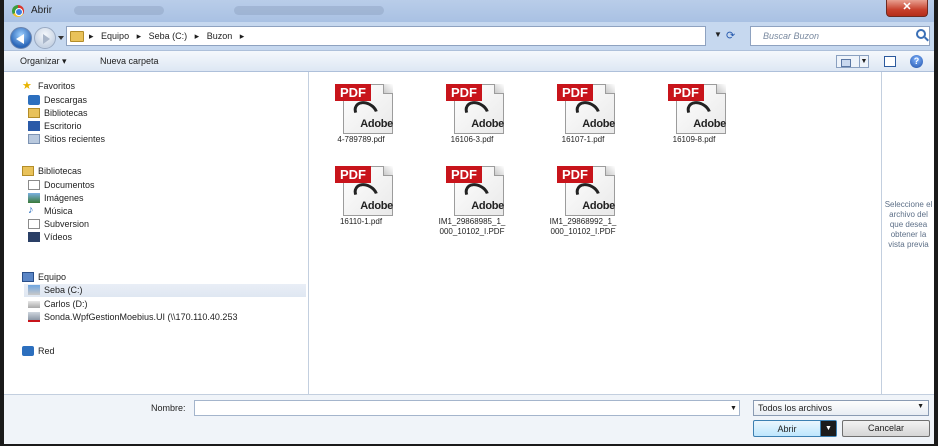 This screenshot has height=446, width=938. What do you see at coordinates (45, 38) in the screenshot?
I see `forward-button` at bounding box center [45, 38].